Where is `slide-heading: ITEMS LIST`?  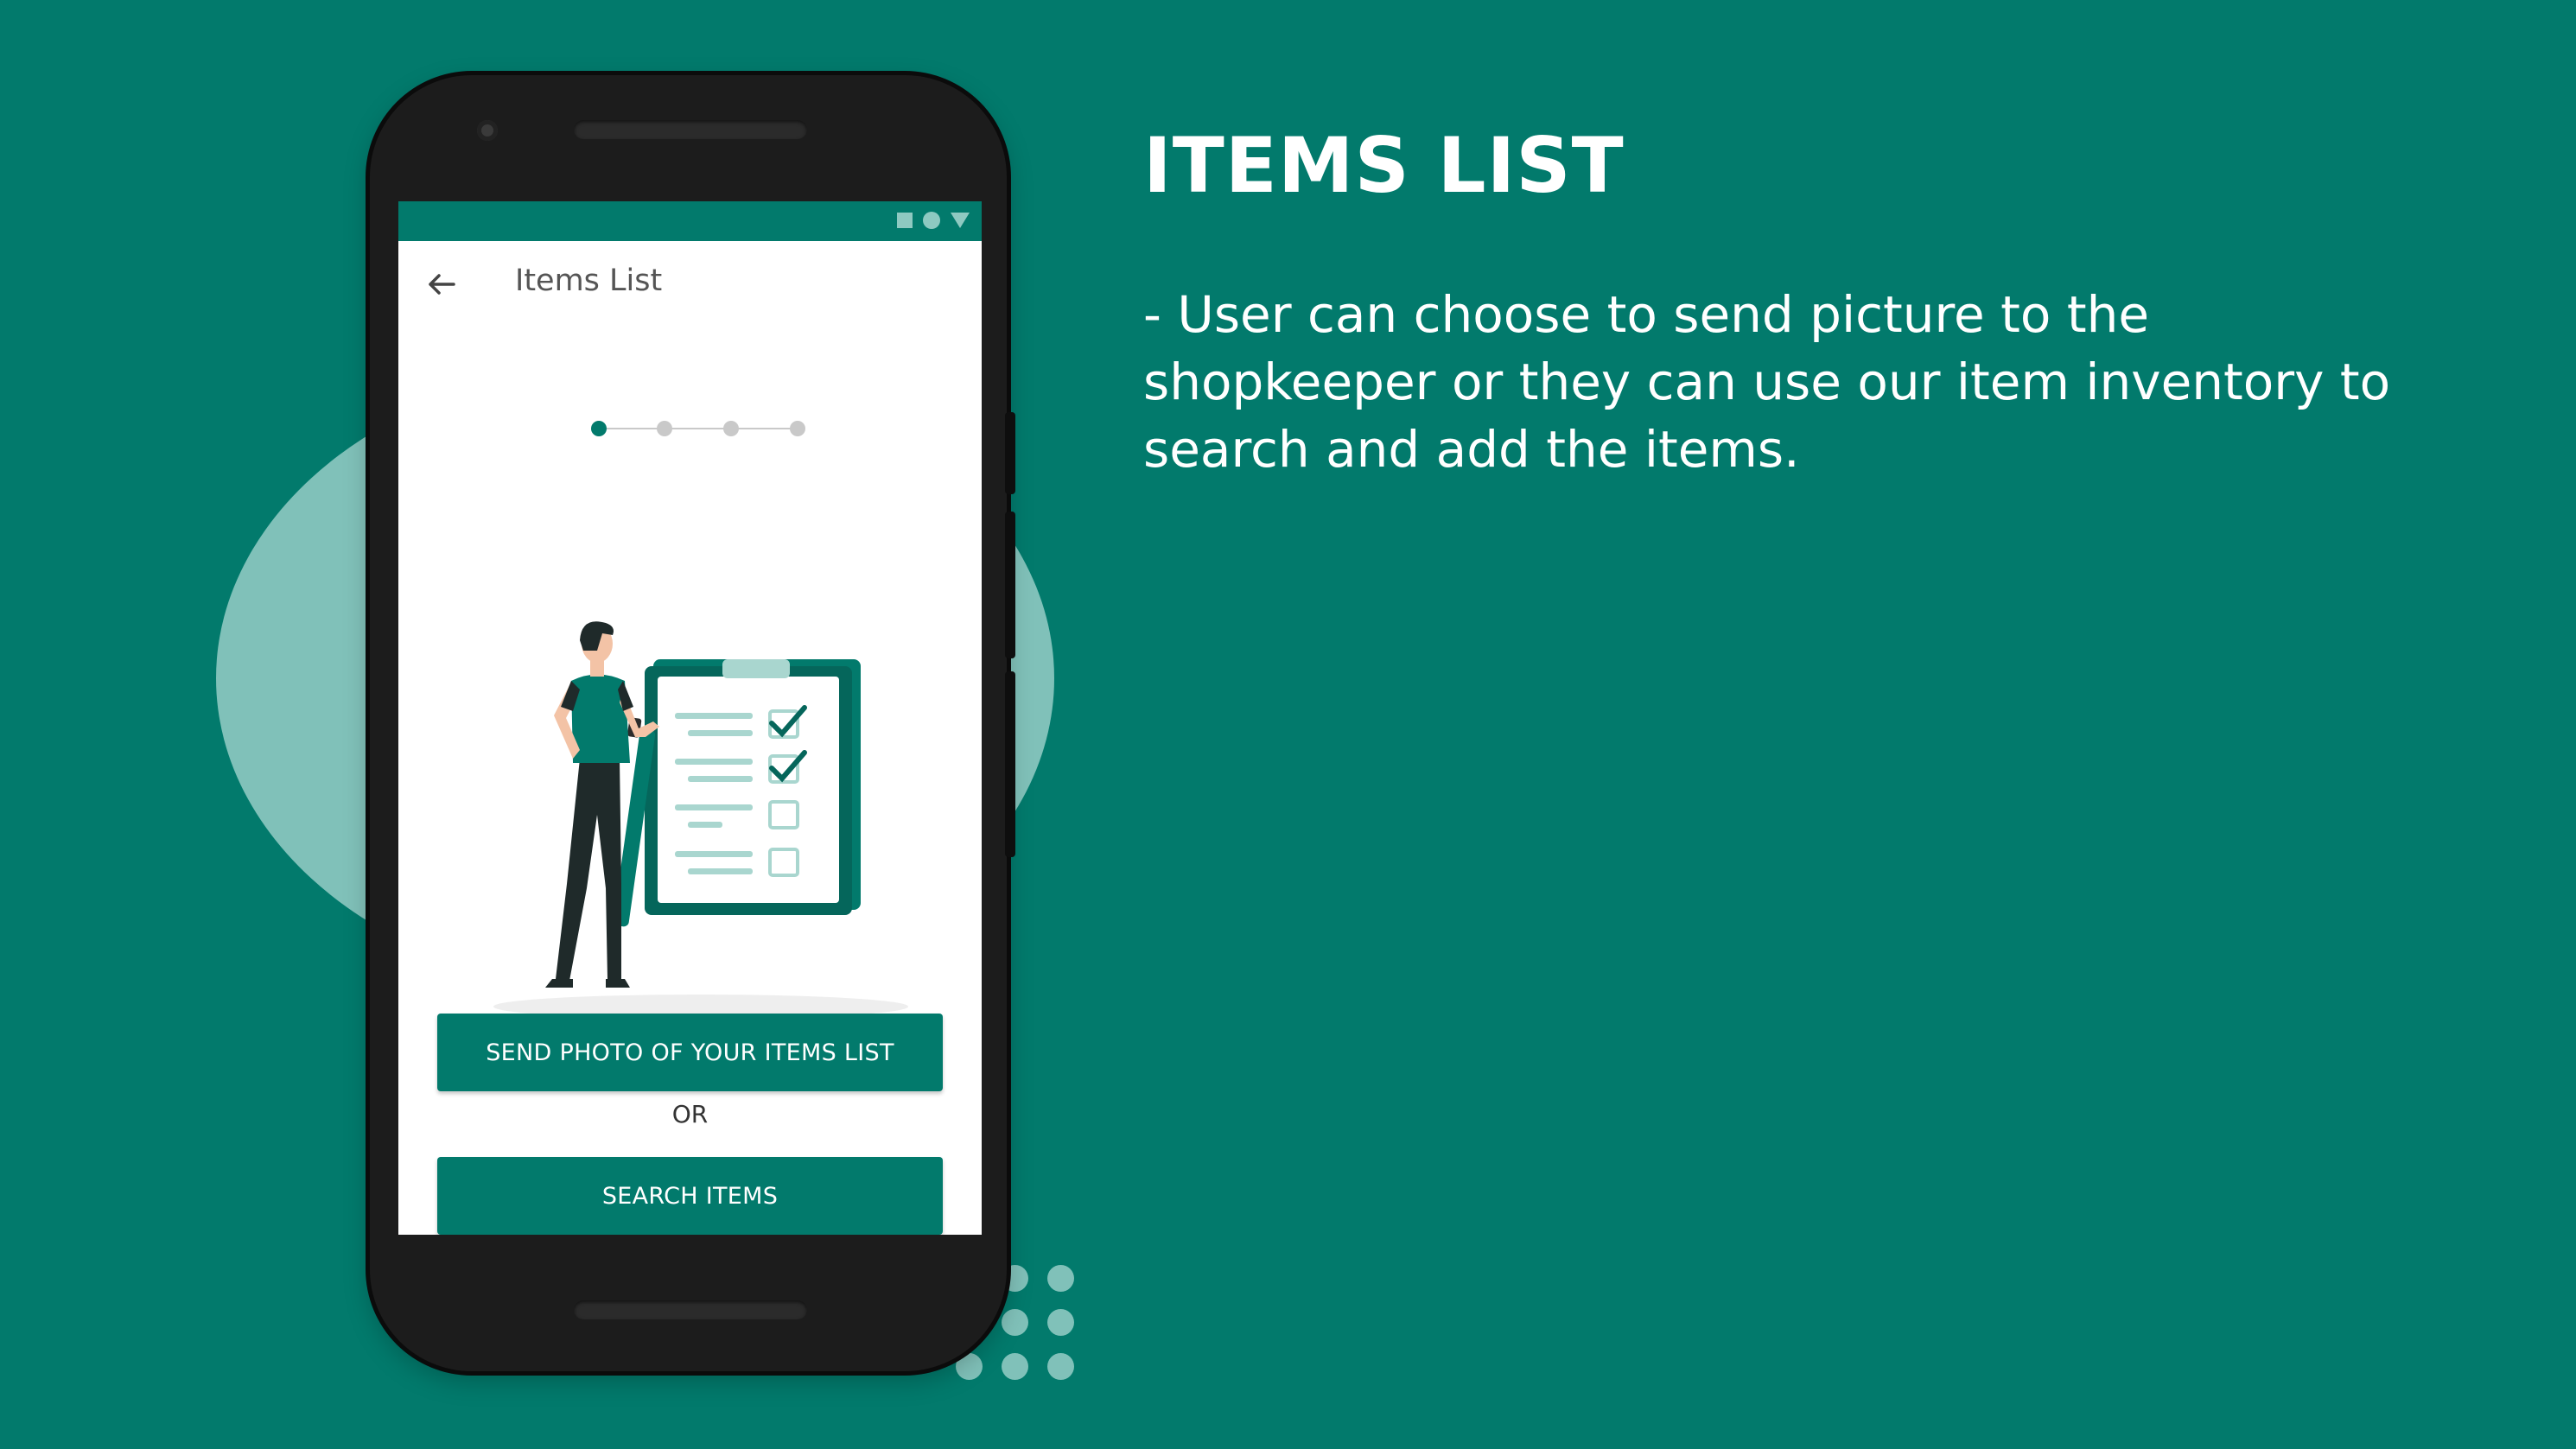 slide-heading: ITEMS LIST is located at coordinates (1384, 165).